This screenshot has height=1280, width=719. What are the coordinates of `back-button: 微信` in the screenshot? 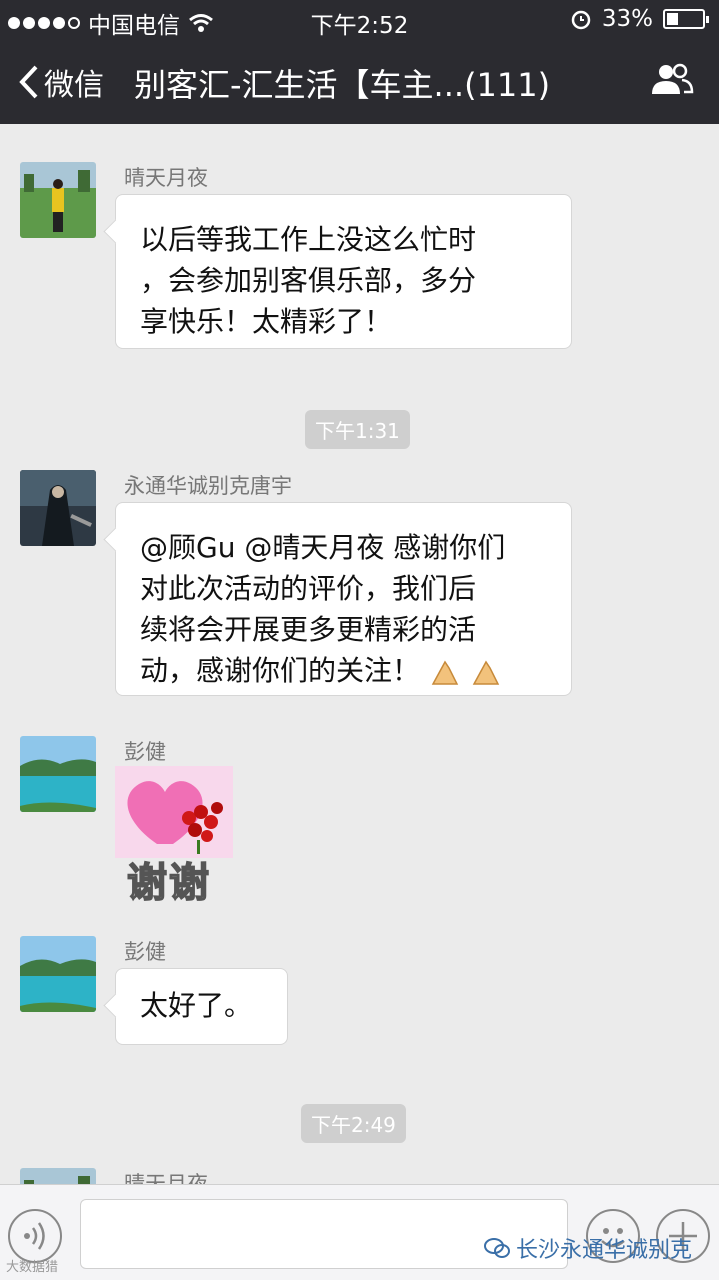 It's located at (61, 82).